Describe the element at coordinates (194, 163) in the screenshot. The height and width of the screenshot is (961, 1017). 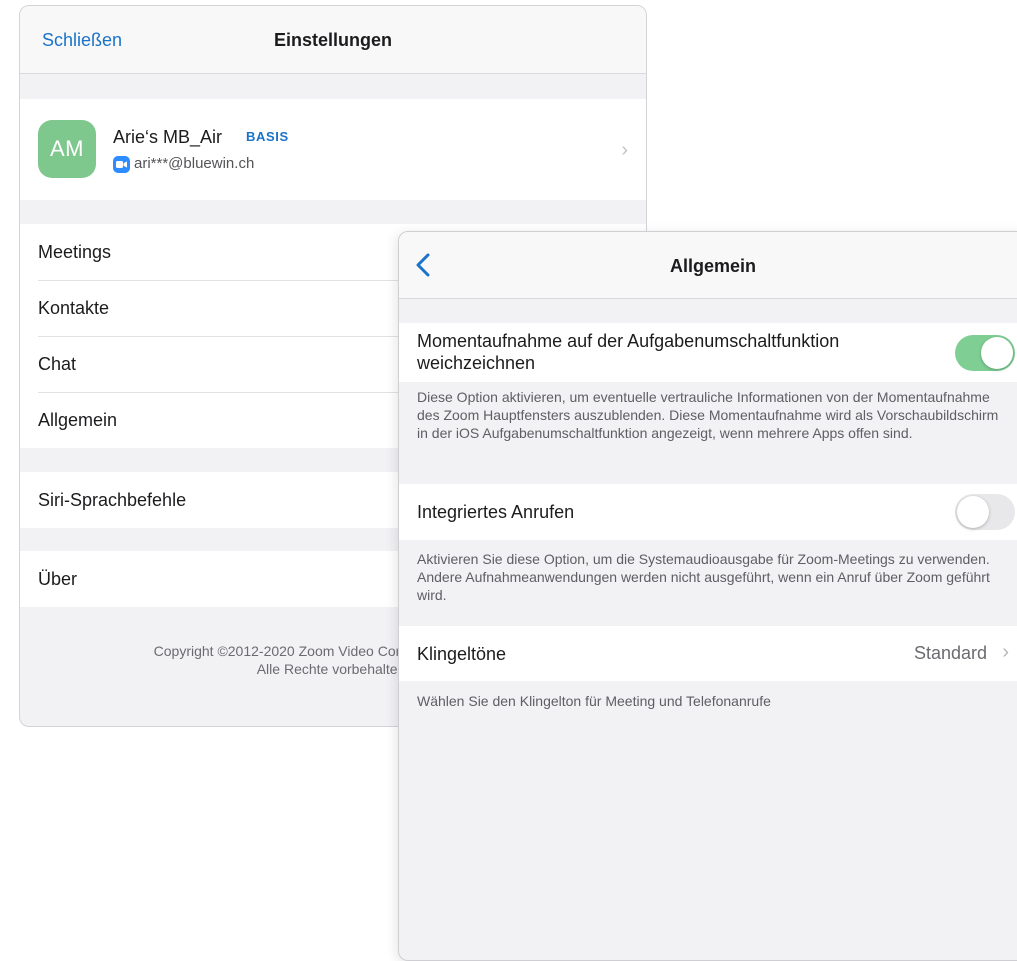
I see `profile-email: ari***@bluewin.ch` at that location.